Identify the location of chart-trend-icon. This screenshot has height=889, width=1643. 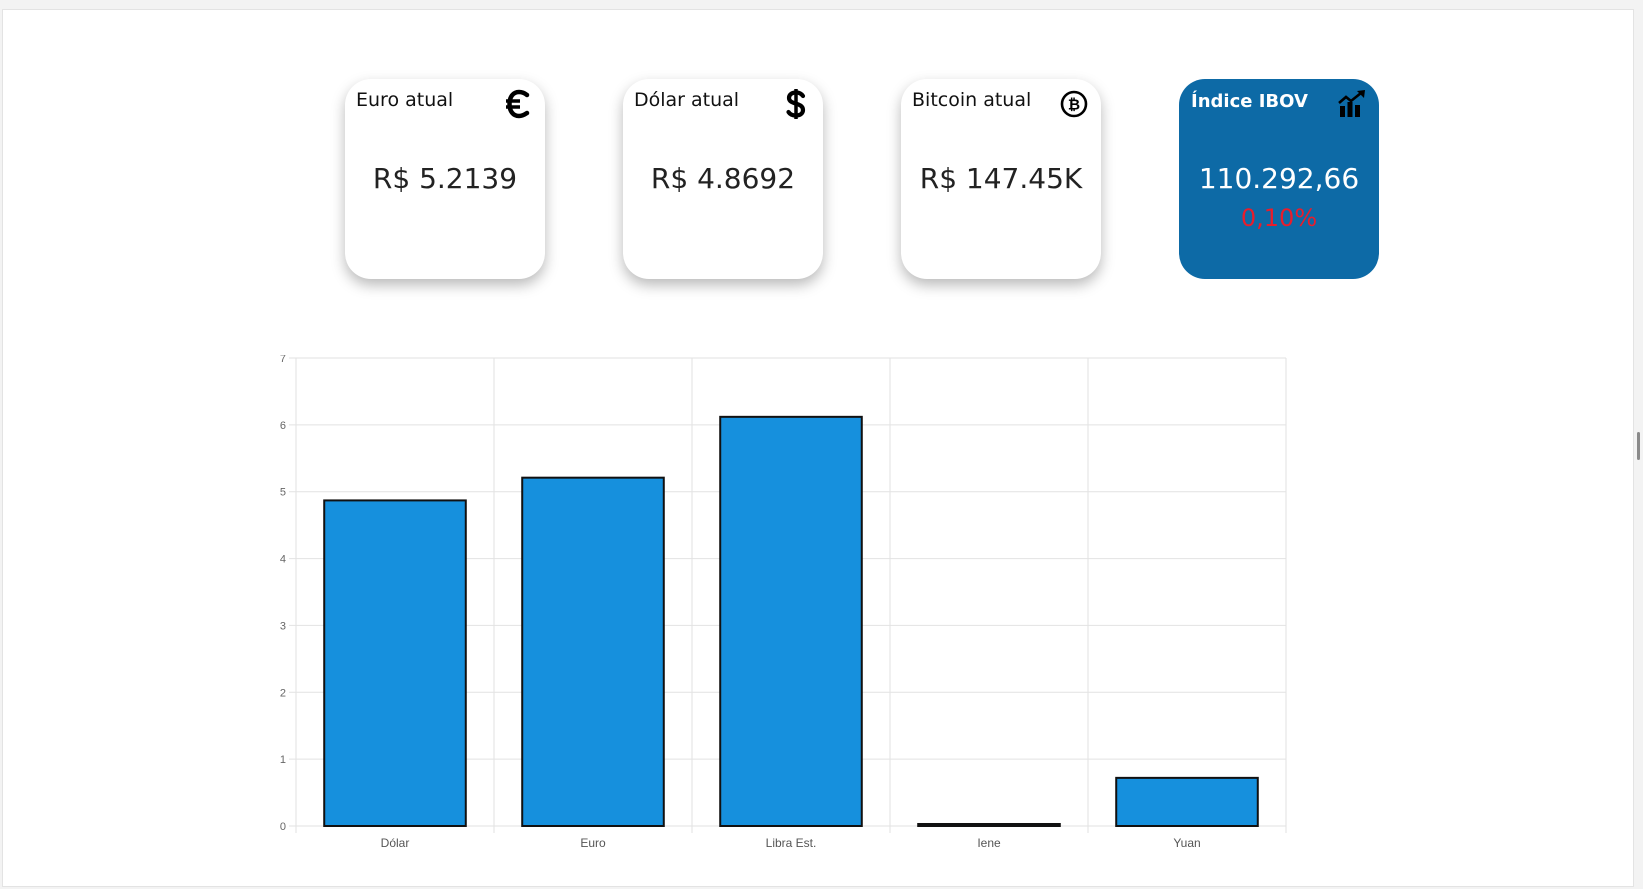
(1352, 104).